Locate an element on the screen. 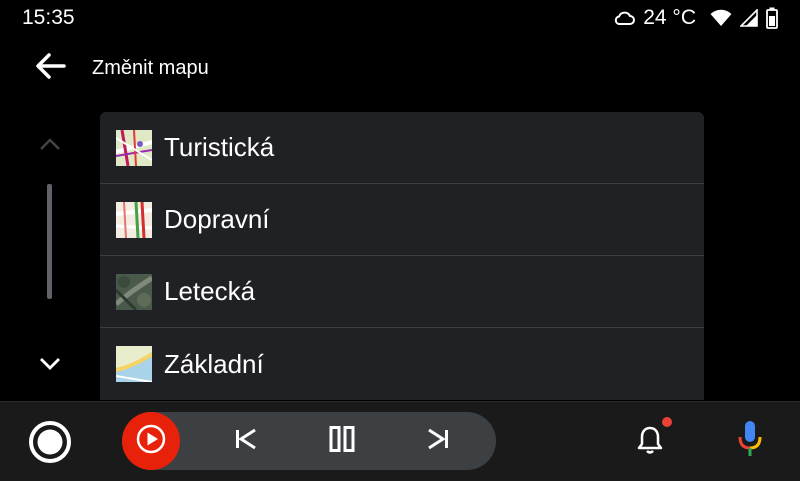  chevron-down-icon is located at coordinates (50, 366).